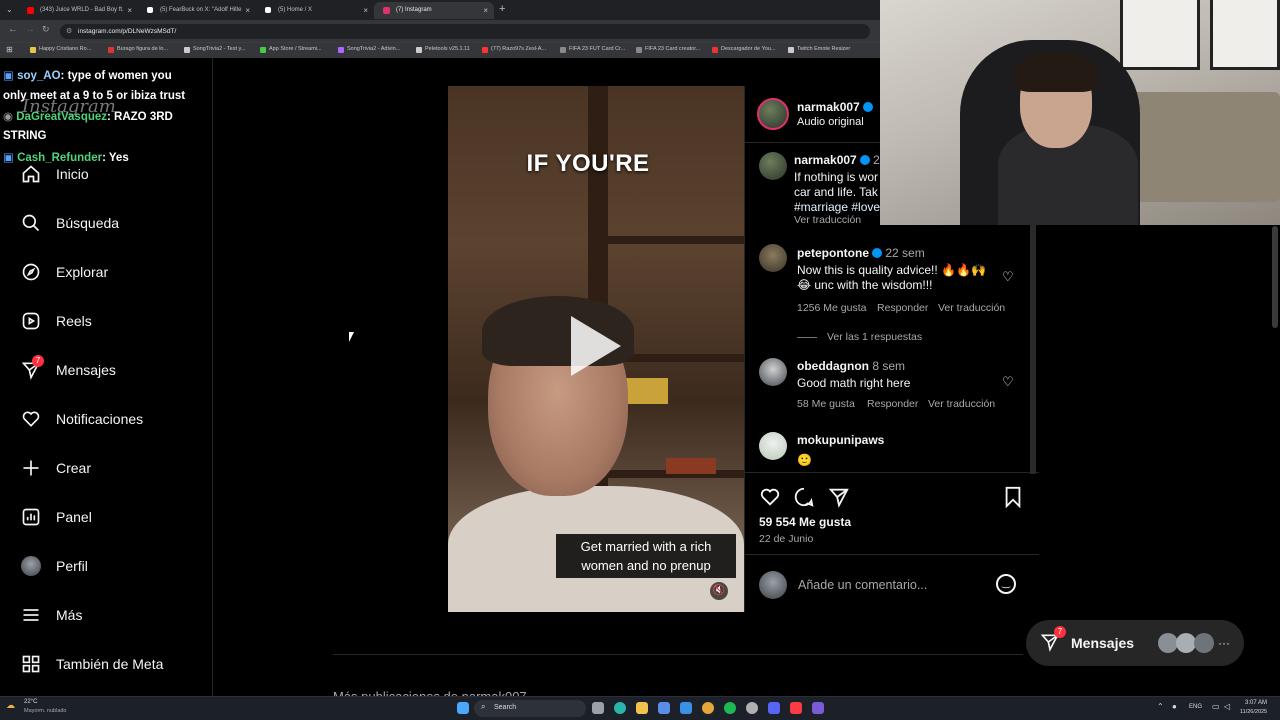 The image size is (1280, 720). What do you see at coordinates (187, 50) in the screenshot?
I see `bookmark-favicon-icon` at bounding box center [187, 50].